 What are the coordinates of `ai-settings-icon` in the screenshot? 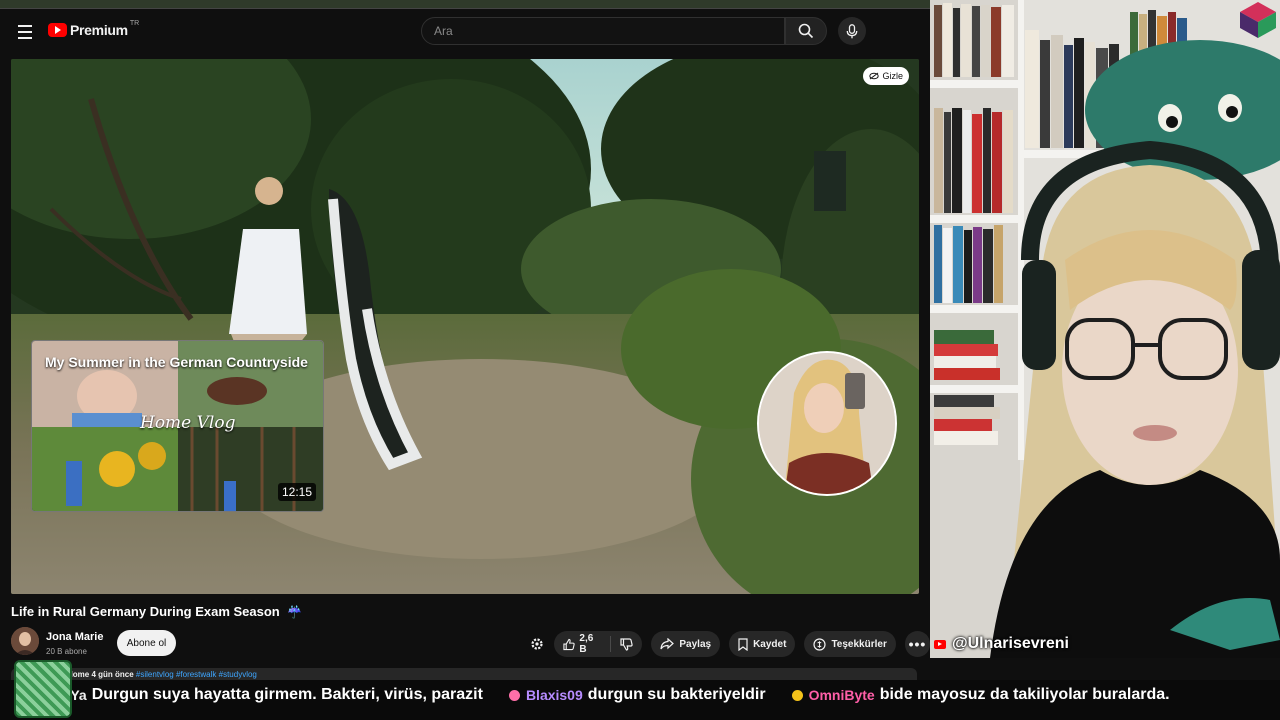 It's located at (537, 644).